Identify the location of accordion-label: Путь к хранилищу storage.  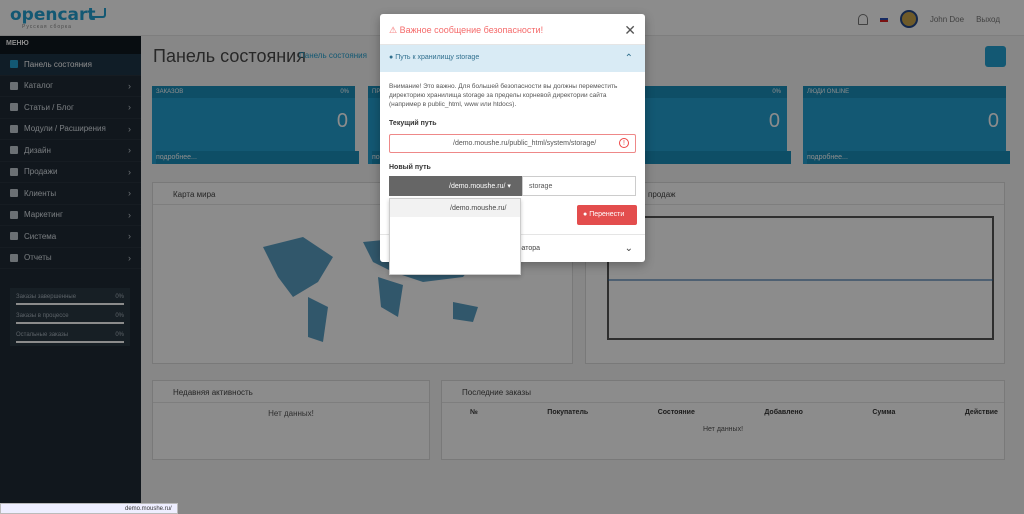
(437, 57).